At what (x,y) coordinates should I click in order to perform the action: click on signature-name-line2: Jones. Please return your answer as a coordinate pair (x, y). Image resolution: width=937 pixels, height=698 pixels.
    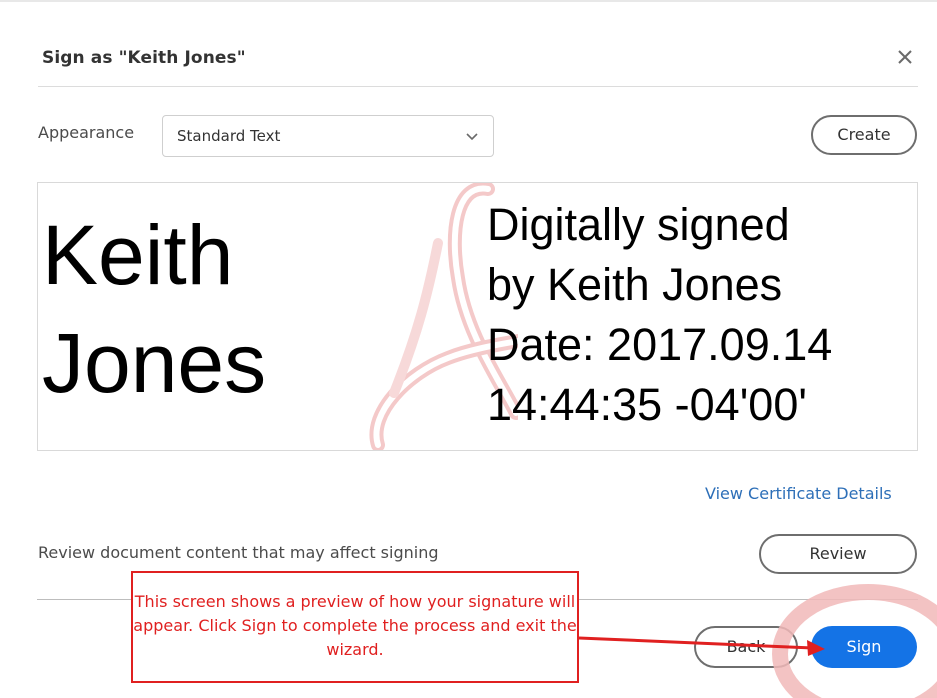
    Looking at the image, I should click on (154, 363).